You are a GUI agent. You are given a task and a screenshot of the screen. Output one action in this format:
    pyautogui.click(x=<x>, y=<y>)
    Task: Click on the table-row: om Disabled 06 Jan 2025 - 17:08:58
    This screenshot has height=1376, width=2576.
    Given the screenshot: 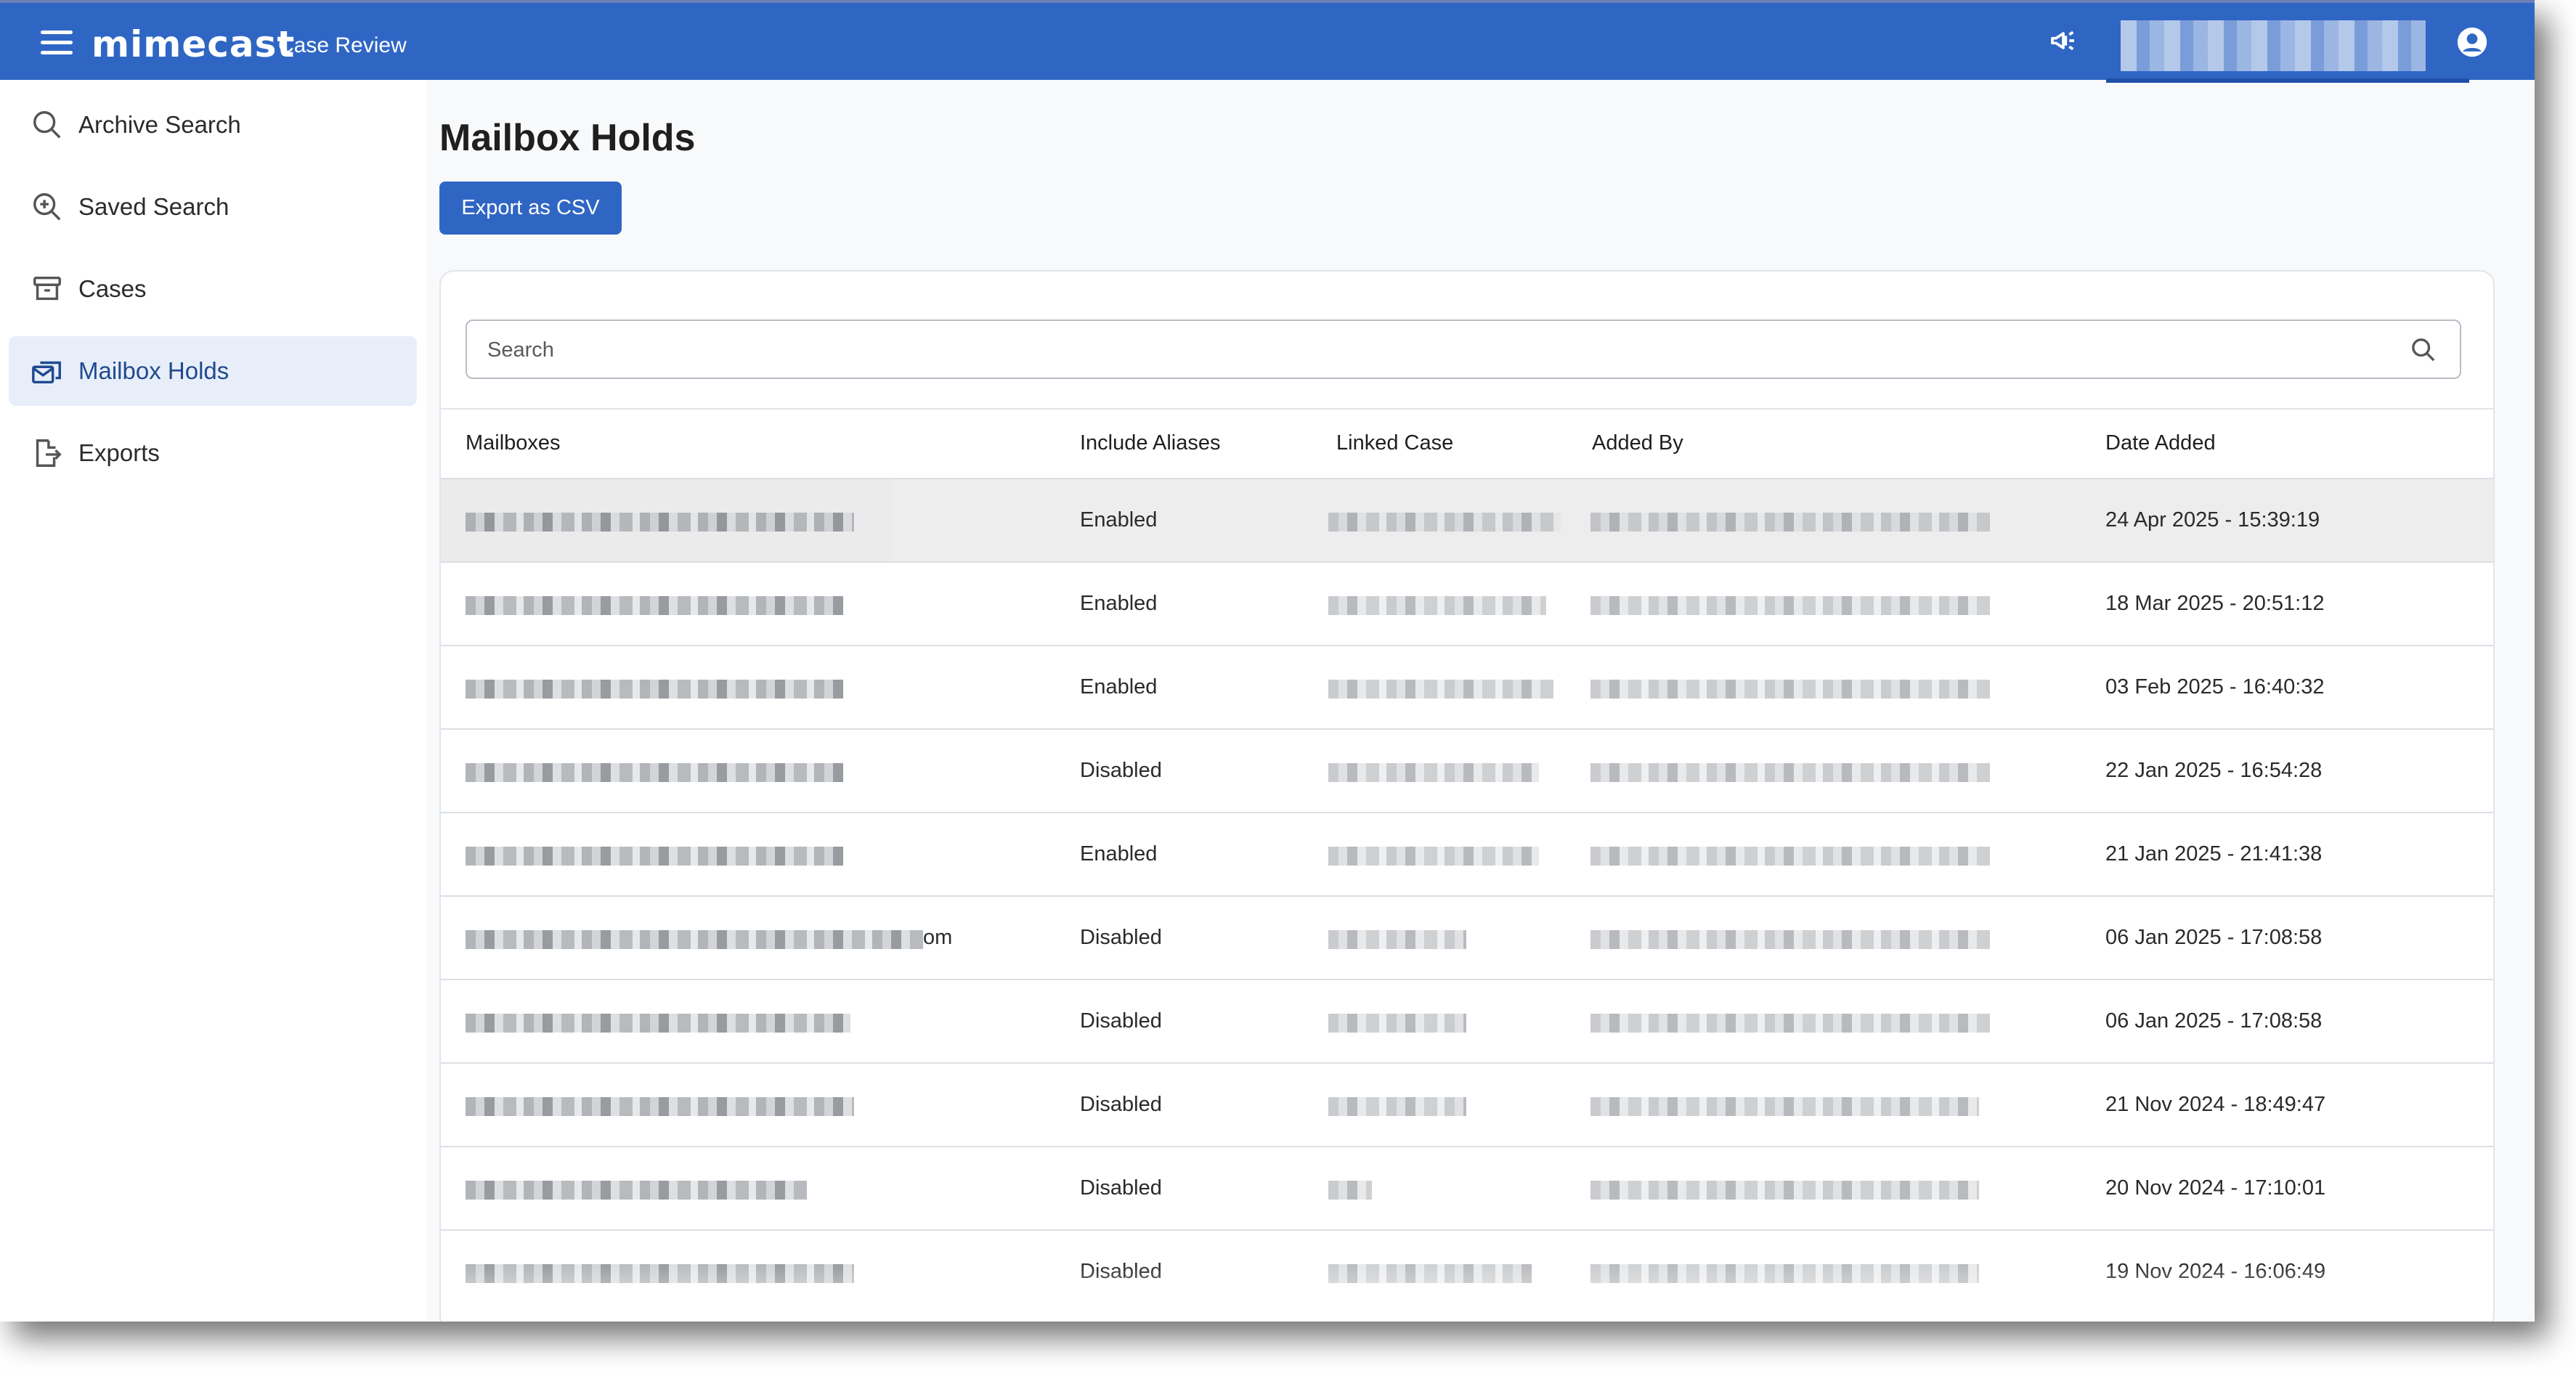 What is the action you would take?
    pyautogui.click(x=1467, y=937)
    